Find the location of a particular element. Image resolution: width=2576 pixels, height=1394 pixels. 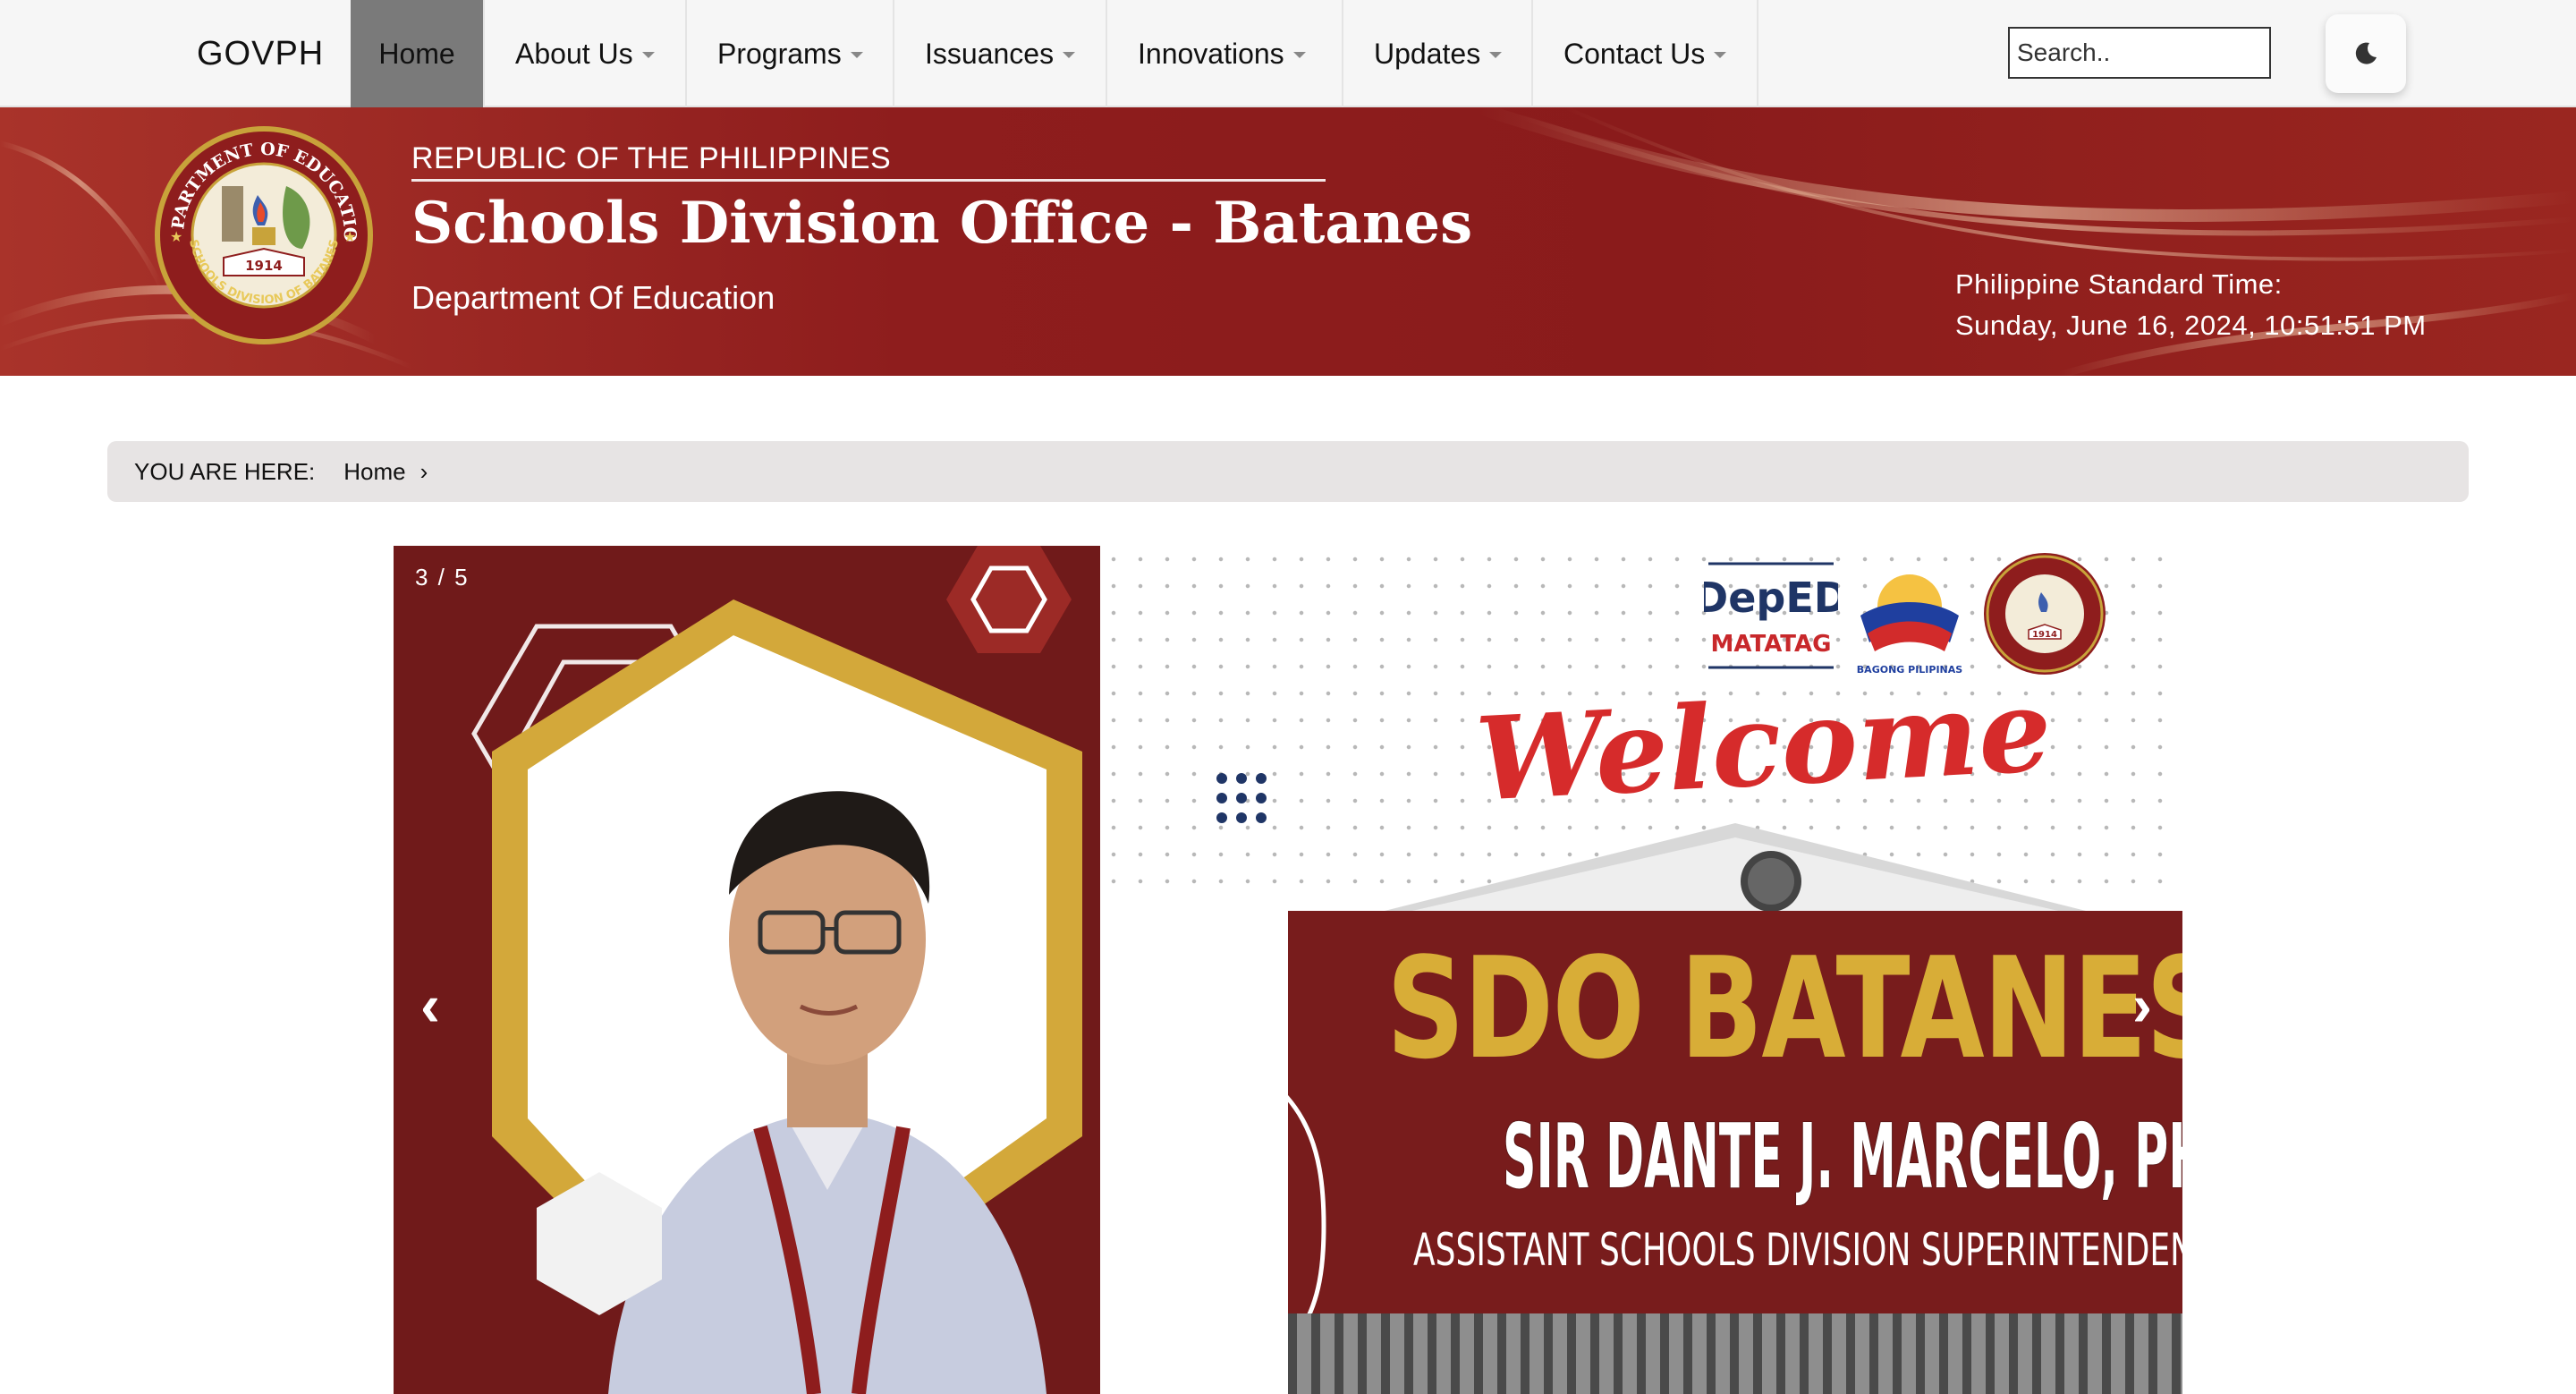

menu-item-label: Issuances is located at coordinates (990, 54).